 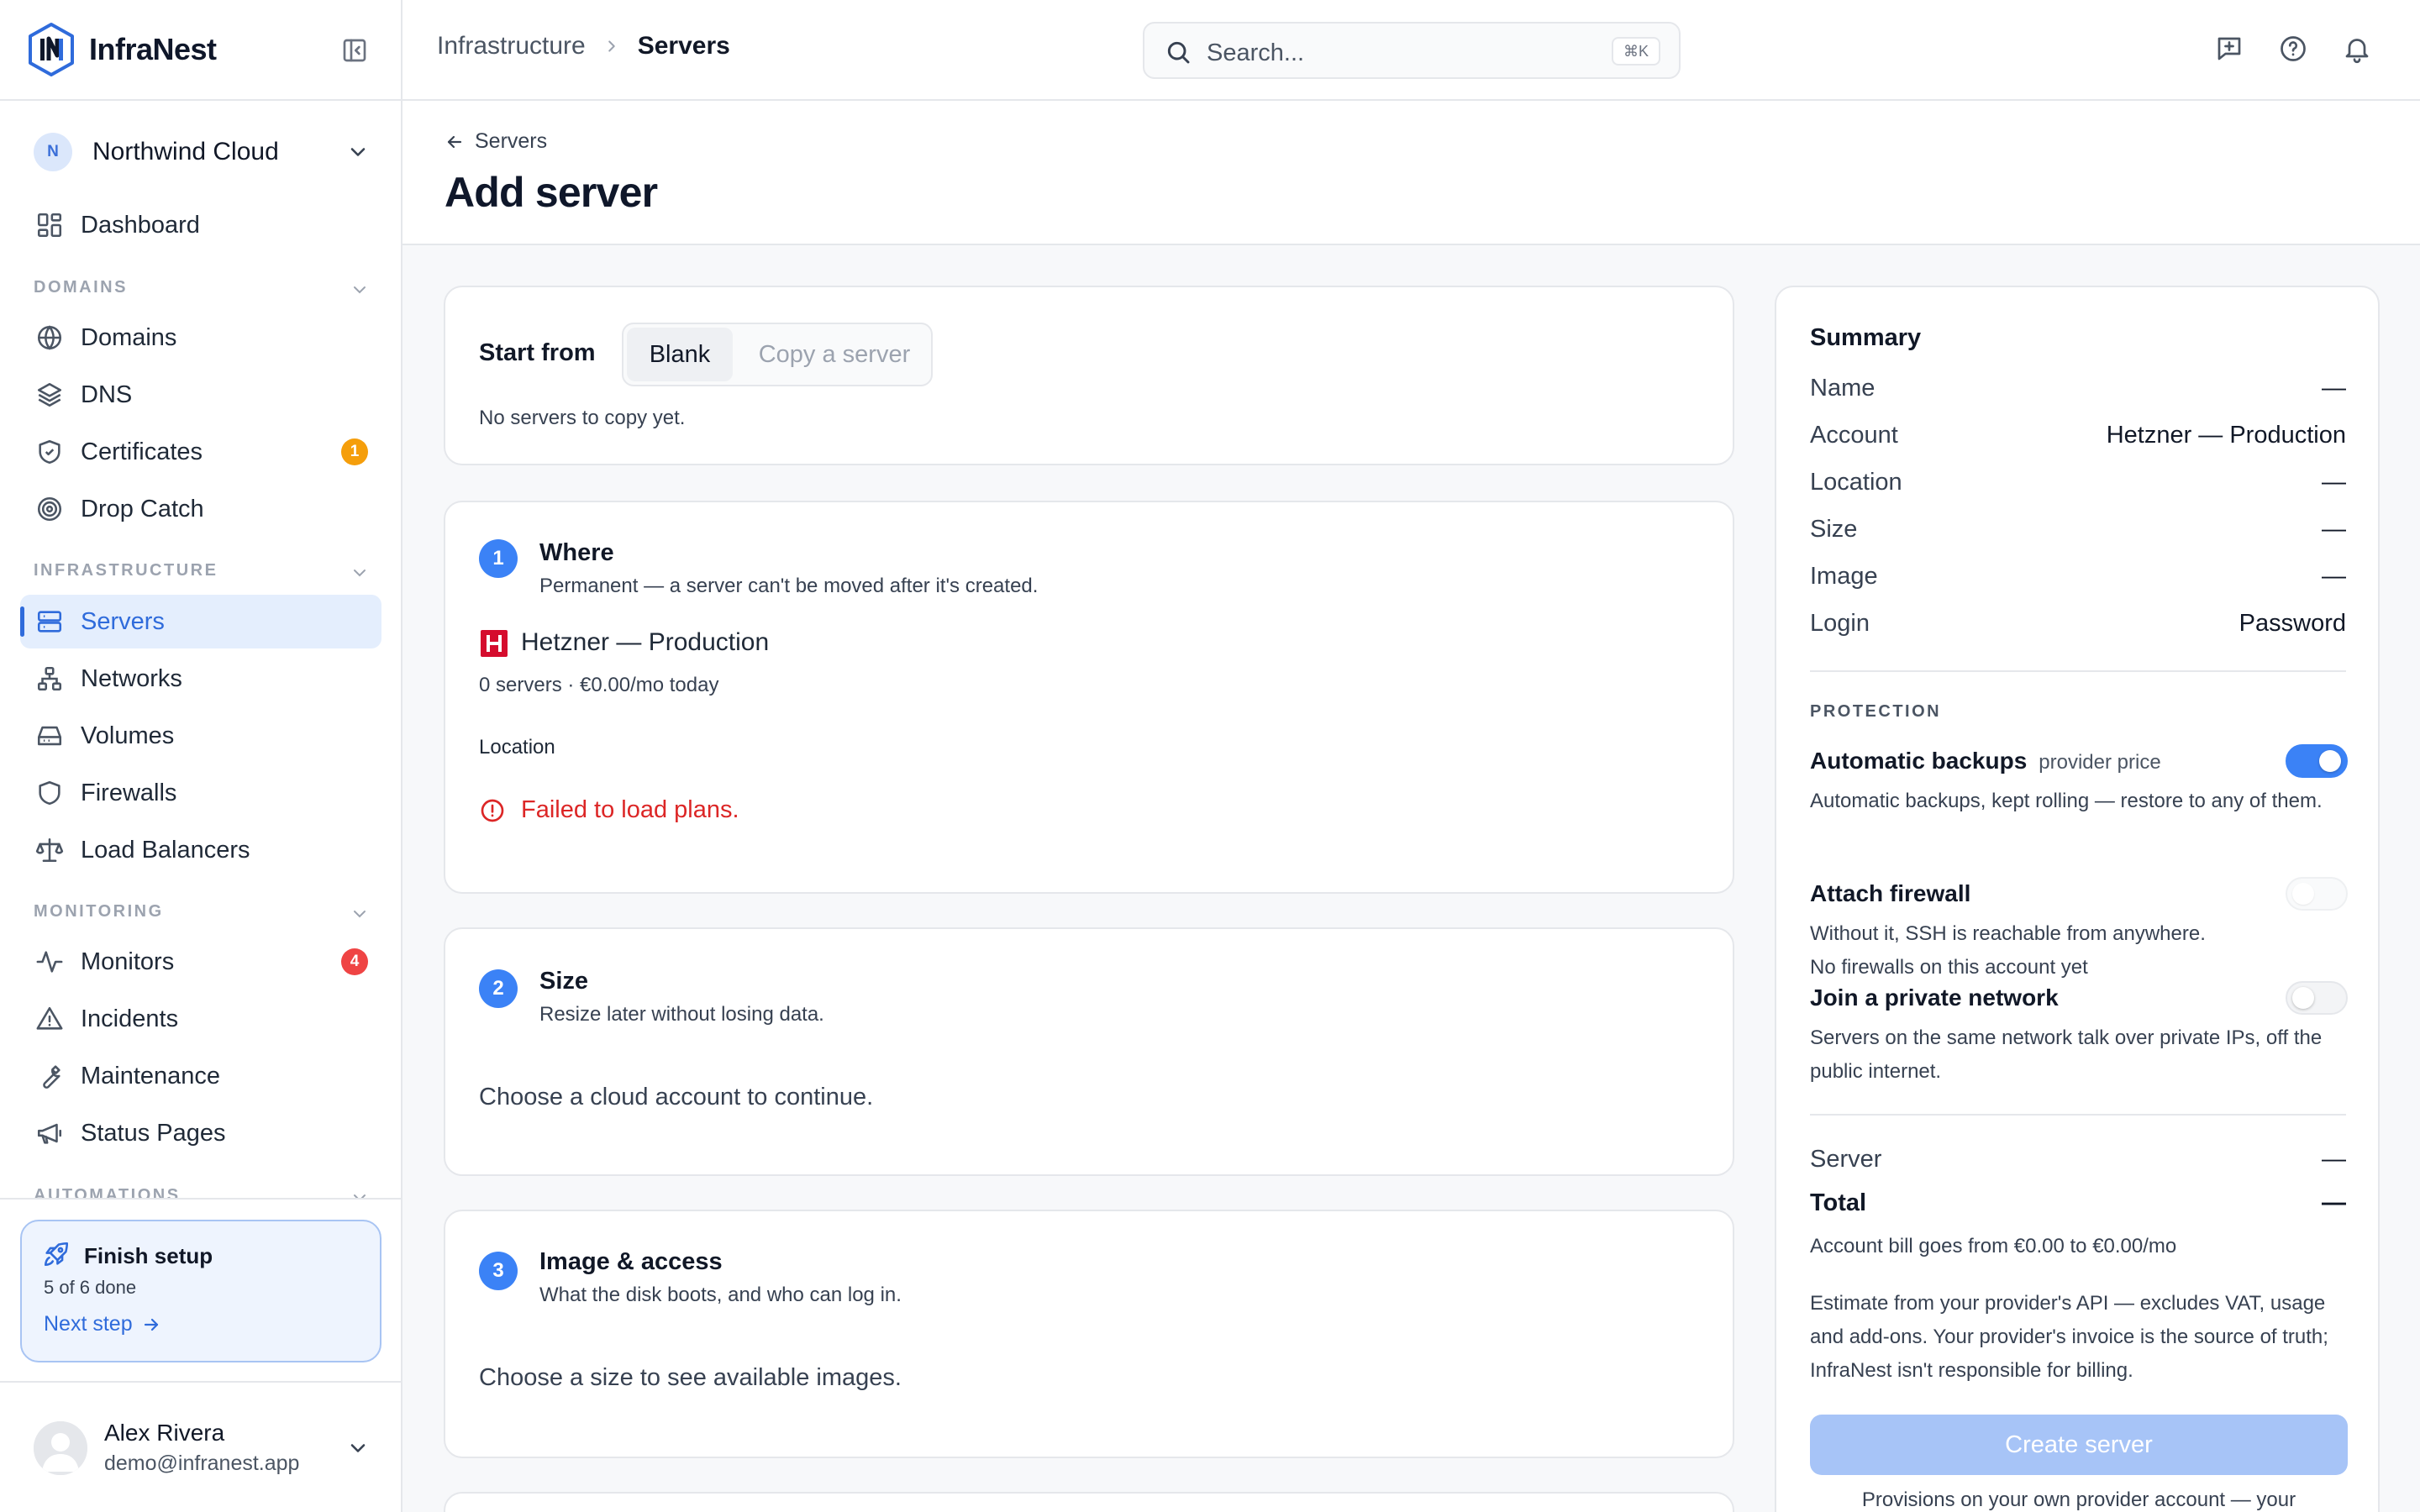 I want to click on activity-icon, so click(x=50, y=962).